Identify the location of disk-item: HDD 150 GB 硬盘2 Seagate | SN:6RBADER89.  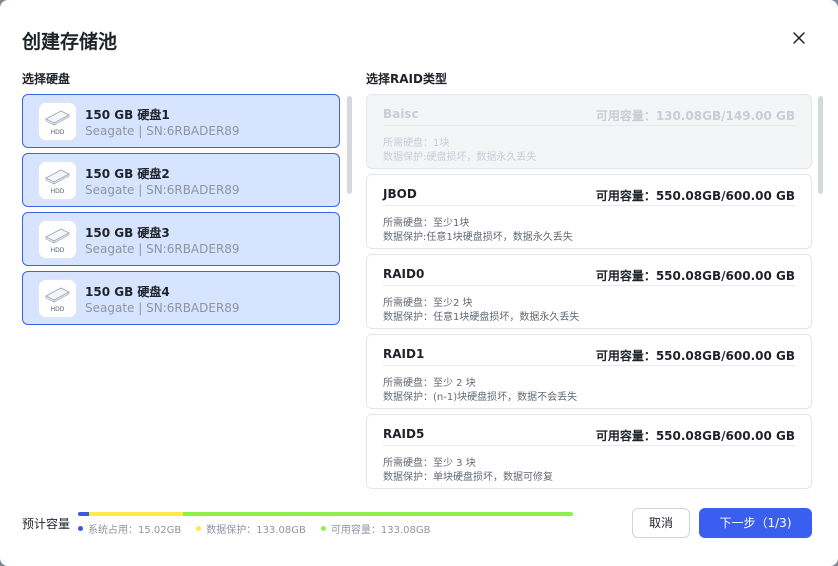
(181, 180).